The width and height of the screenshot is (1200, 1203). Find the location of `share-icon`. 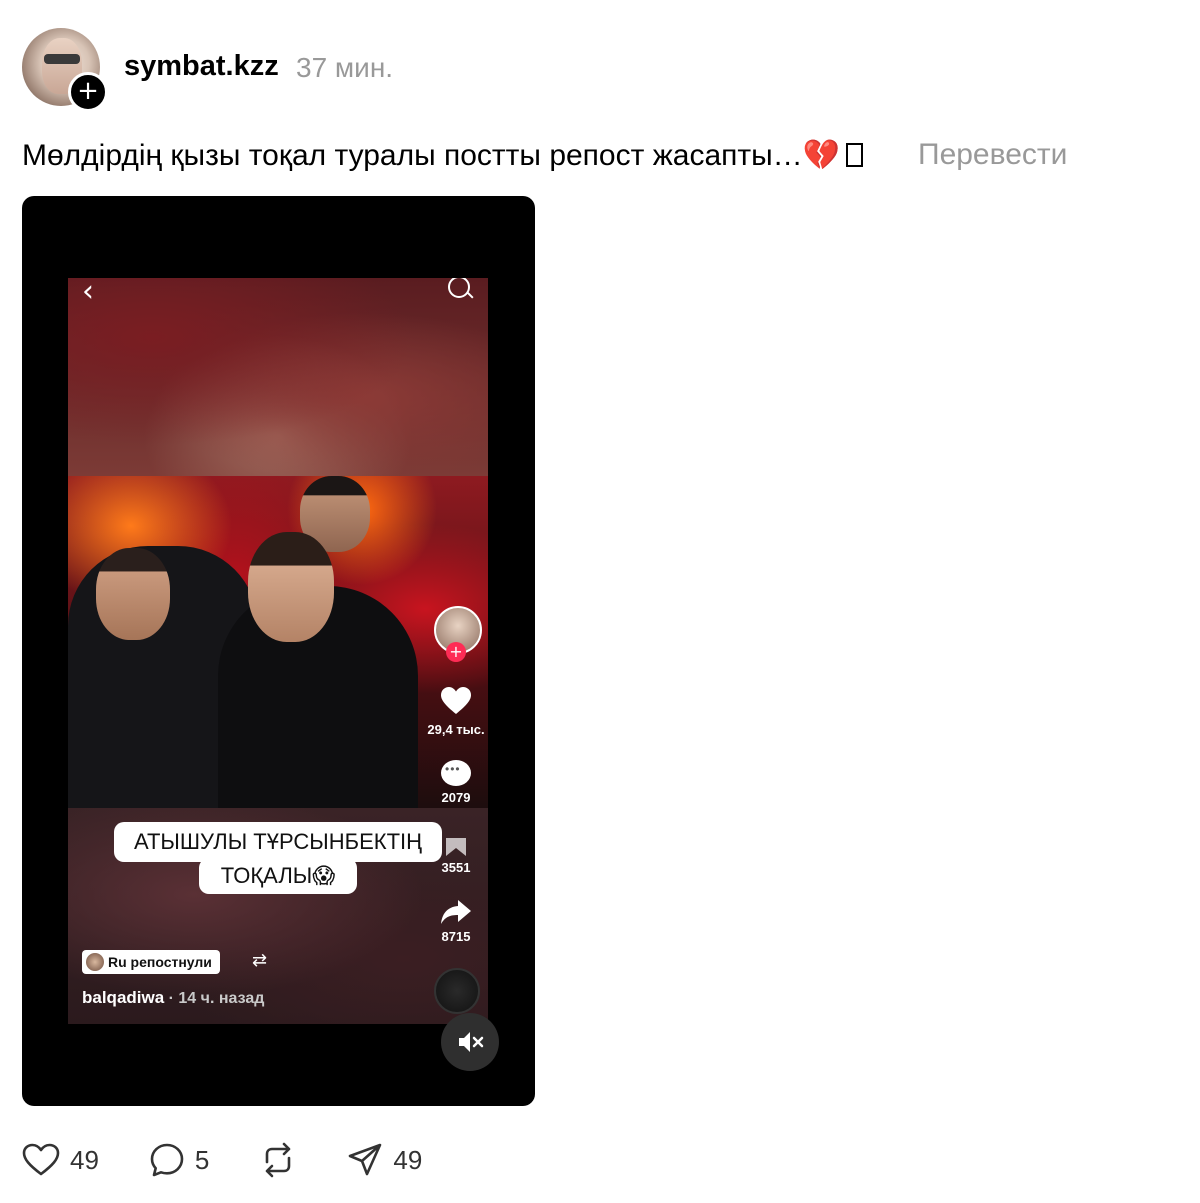

share-icon is located at coordinates (456, 912).